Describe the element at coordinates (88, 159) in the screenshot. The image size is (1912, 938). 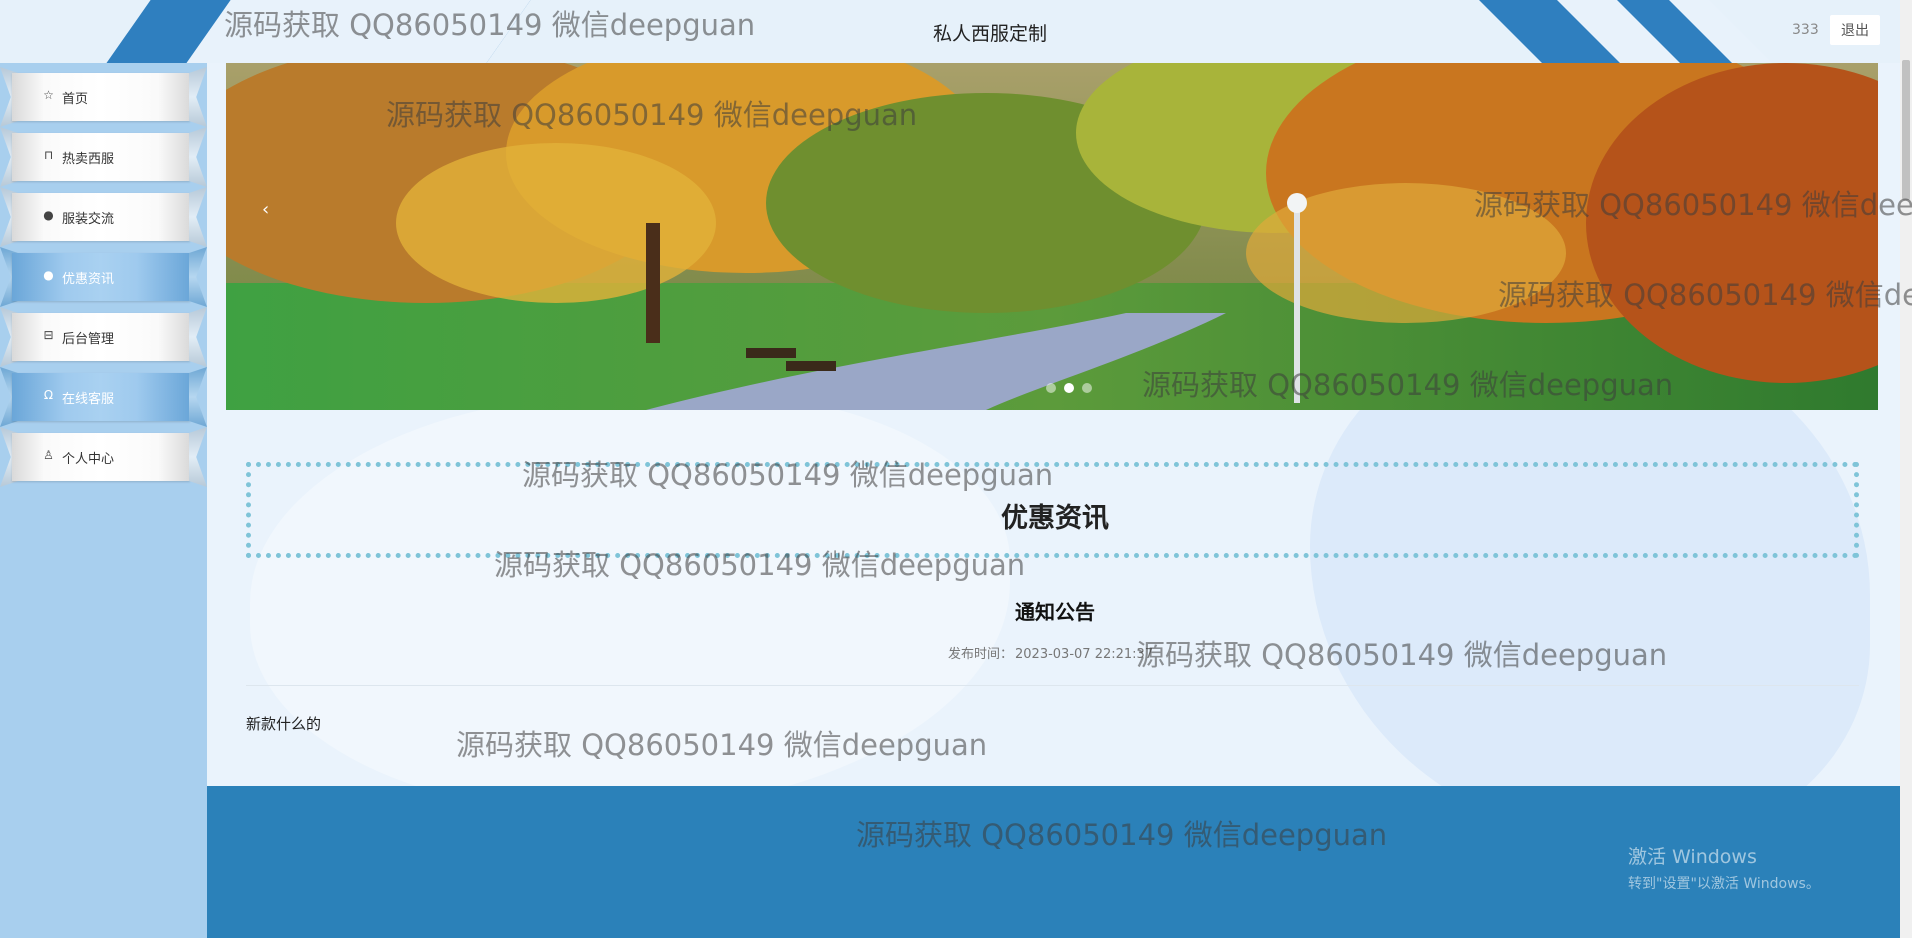
I see `sidebar-item-label: 热卖西服` at that location.